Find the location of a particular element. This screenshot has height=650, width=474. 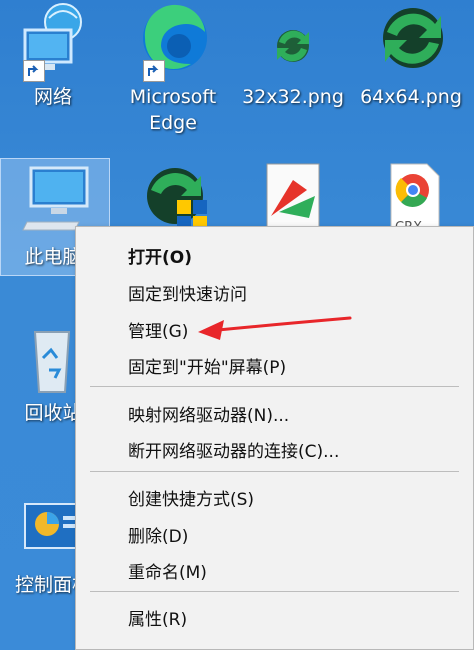

menu-item-pin-quick-access: 固定到快速访问 is located at coordinates (187, 292).